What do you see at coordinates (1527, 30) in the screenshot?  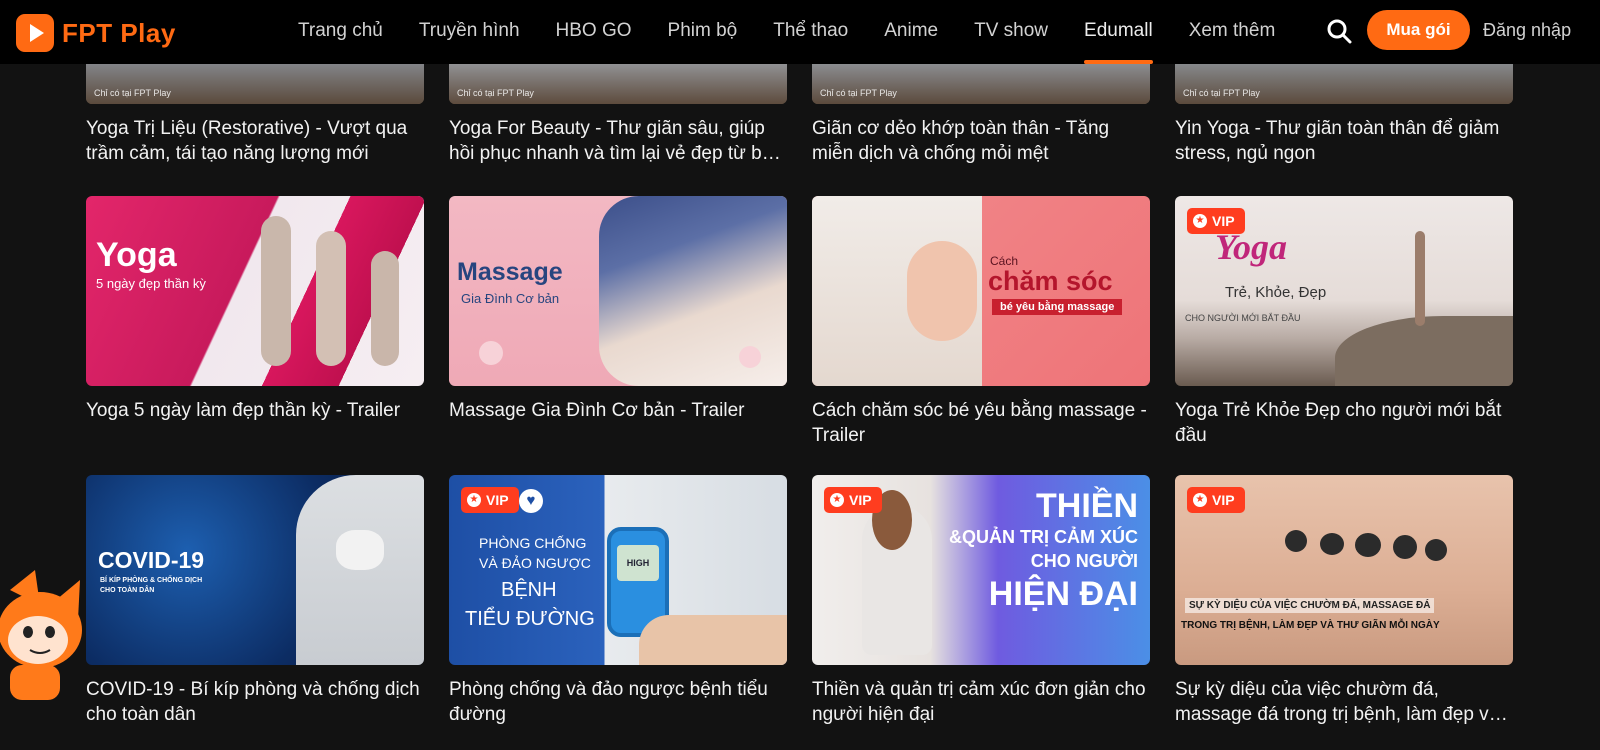 I see `login-link: Đăng nhập` at bounding box center [1527, 30].